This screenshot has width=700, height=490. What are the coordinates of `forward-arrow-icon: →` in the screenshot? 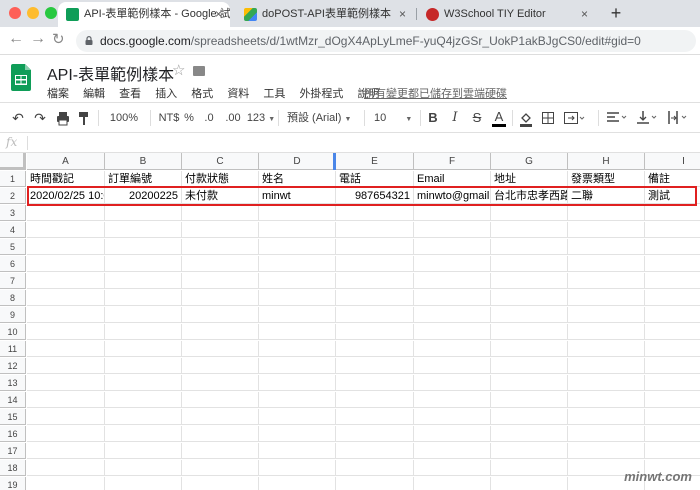 It's located at (38, 39).